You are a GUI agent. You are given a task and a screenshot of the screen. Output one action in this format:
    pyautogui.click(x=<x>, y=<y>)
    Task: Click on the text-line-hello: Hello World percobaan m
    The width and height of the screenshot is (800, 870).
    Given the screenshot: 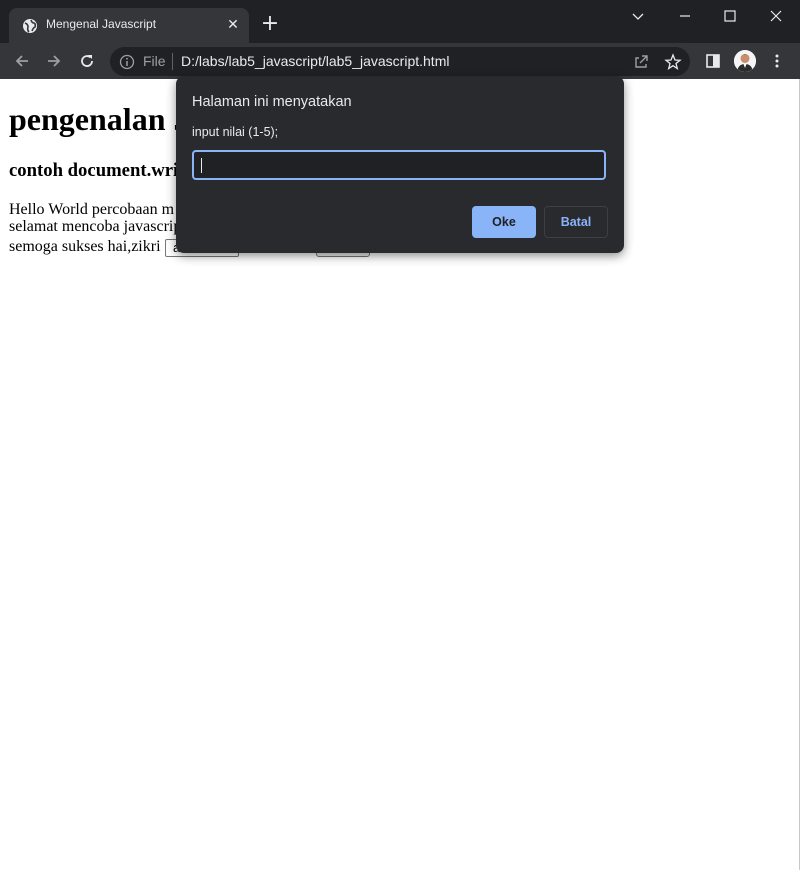 What is the action you would take?
    pyautogui.click(x=92, y=209)
    